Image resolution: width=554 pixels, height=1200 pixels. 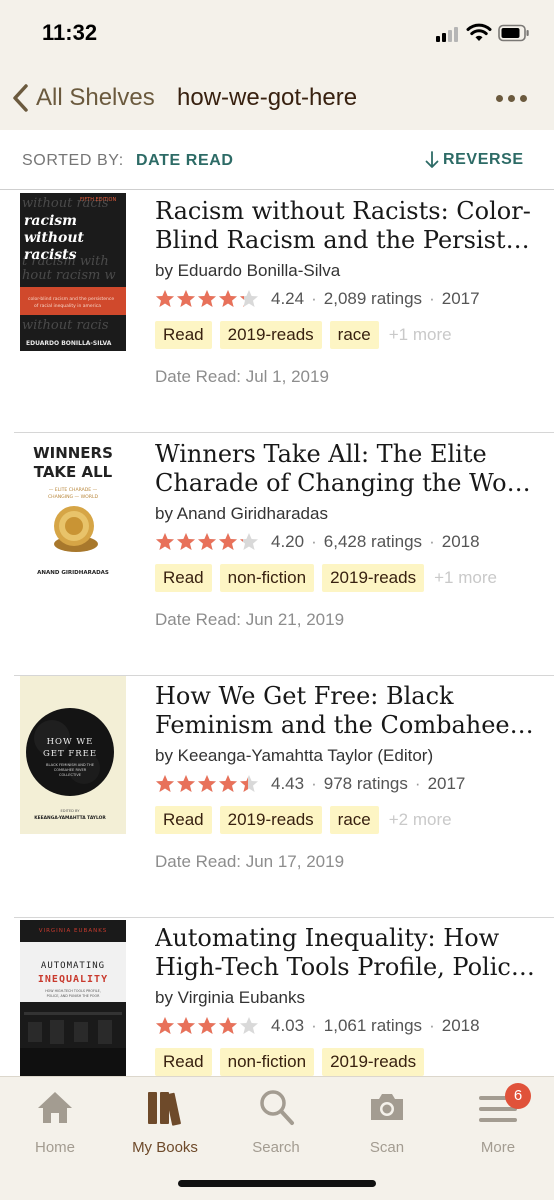 What do you see at coordinates (518, 1096) in the screenshot?
I see `notification-badge: 6` at bounding box center [518, 1096].